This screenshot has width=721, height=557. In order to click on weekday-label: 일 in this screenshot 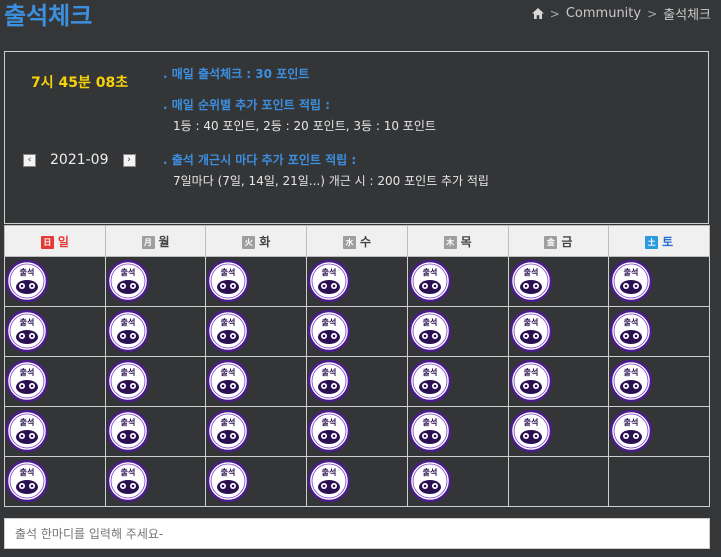, I will do `click(63, 241)`.